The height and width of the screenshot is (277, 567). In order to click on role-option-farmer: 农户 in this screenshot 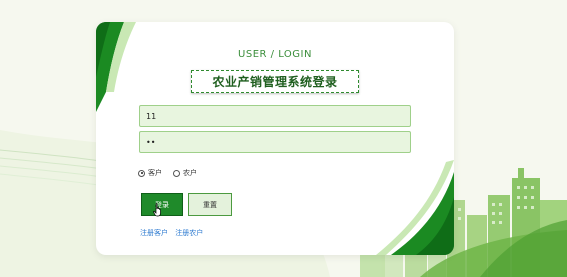, I will do `click(185, 173)`.